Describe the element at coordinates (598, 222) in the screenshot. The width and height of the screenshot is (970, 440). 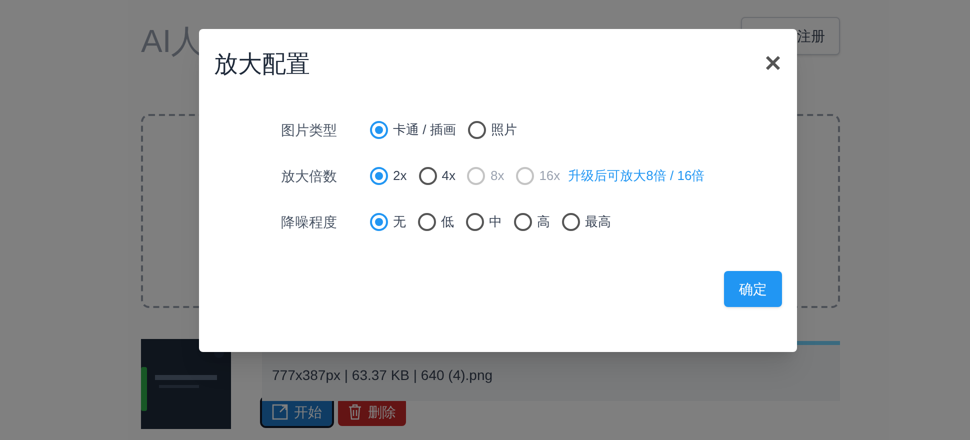
I see `radio-label: 最高` at that location.